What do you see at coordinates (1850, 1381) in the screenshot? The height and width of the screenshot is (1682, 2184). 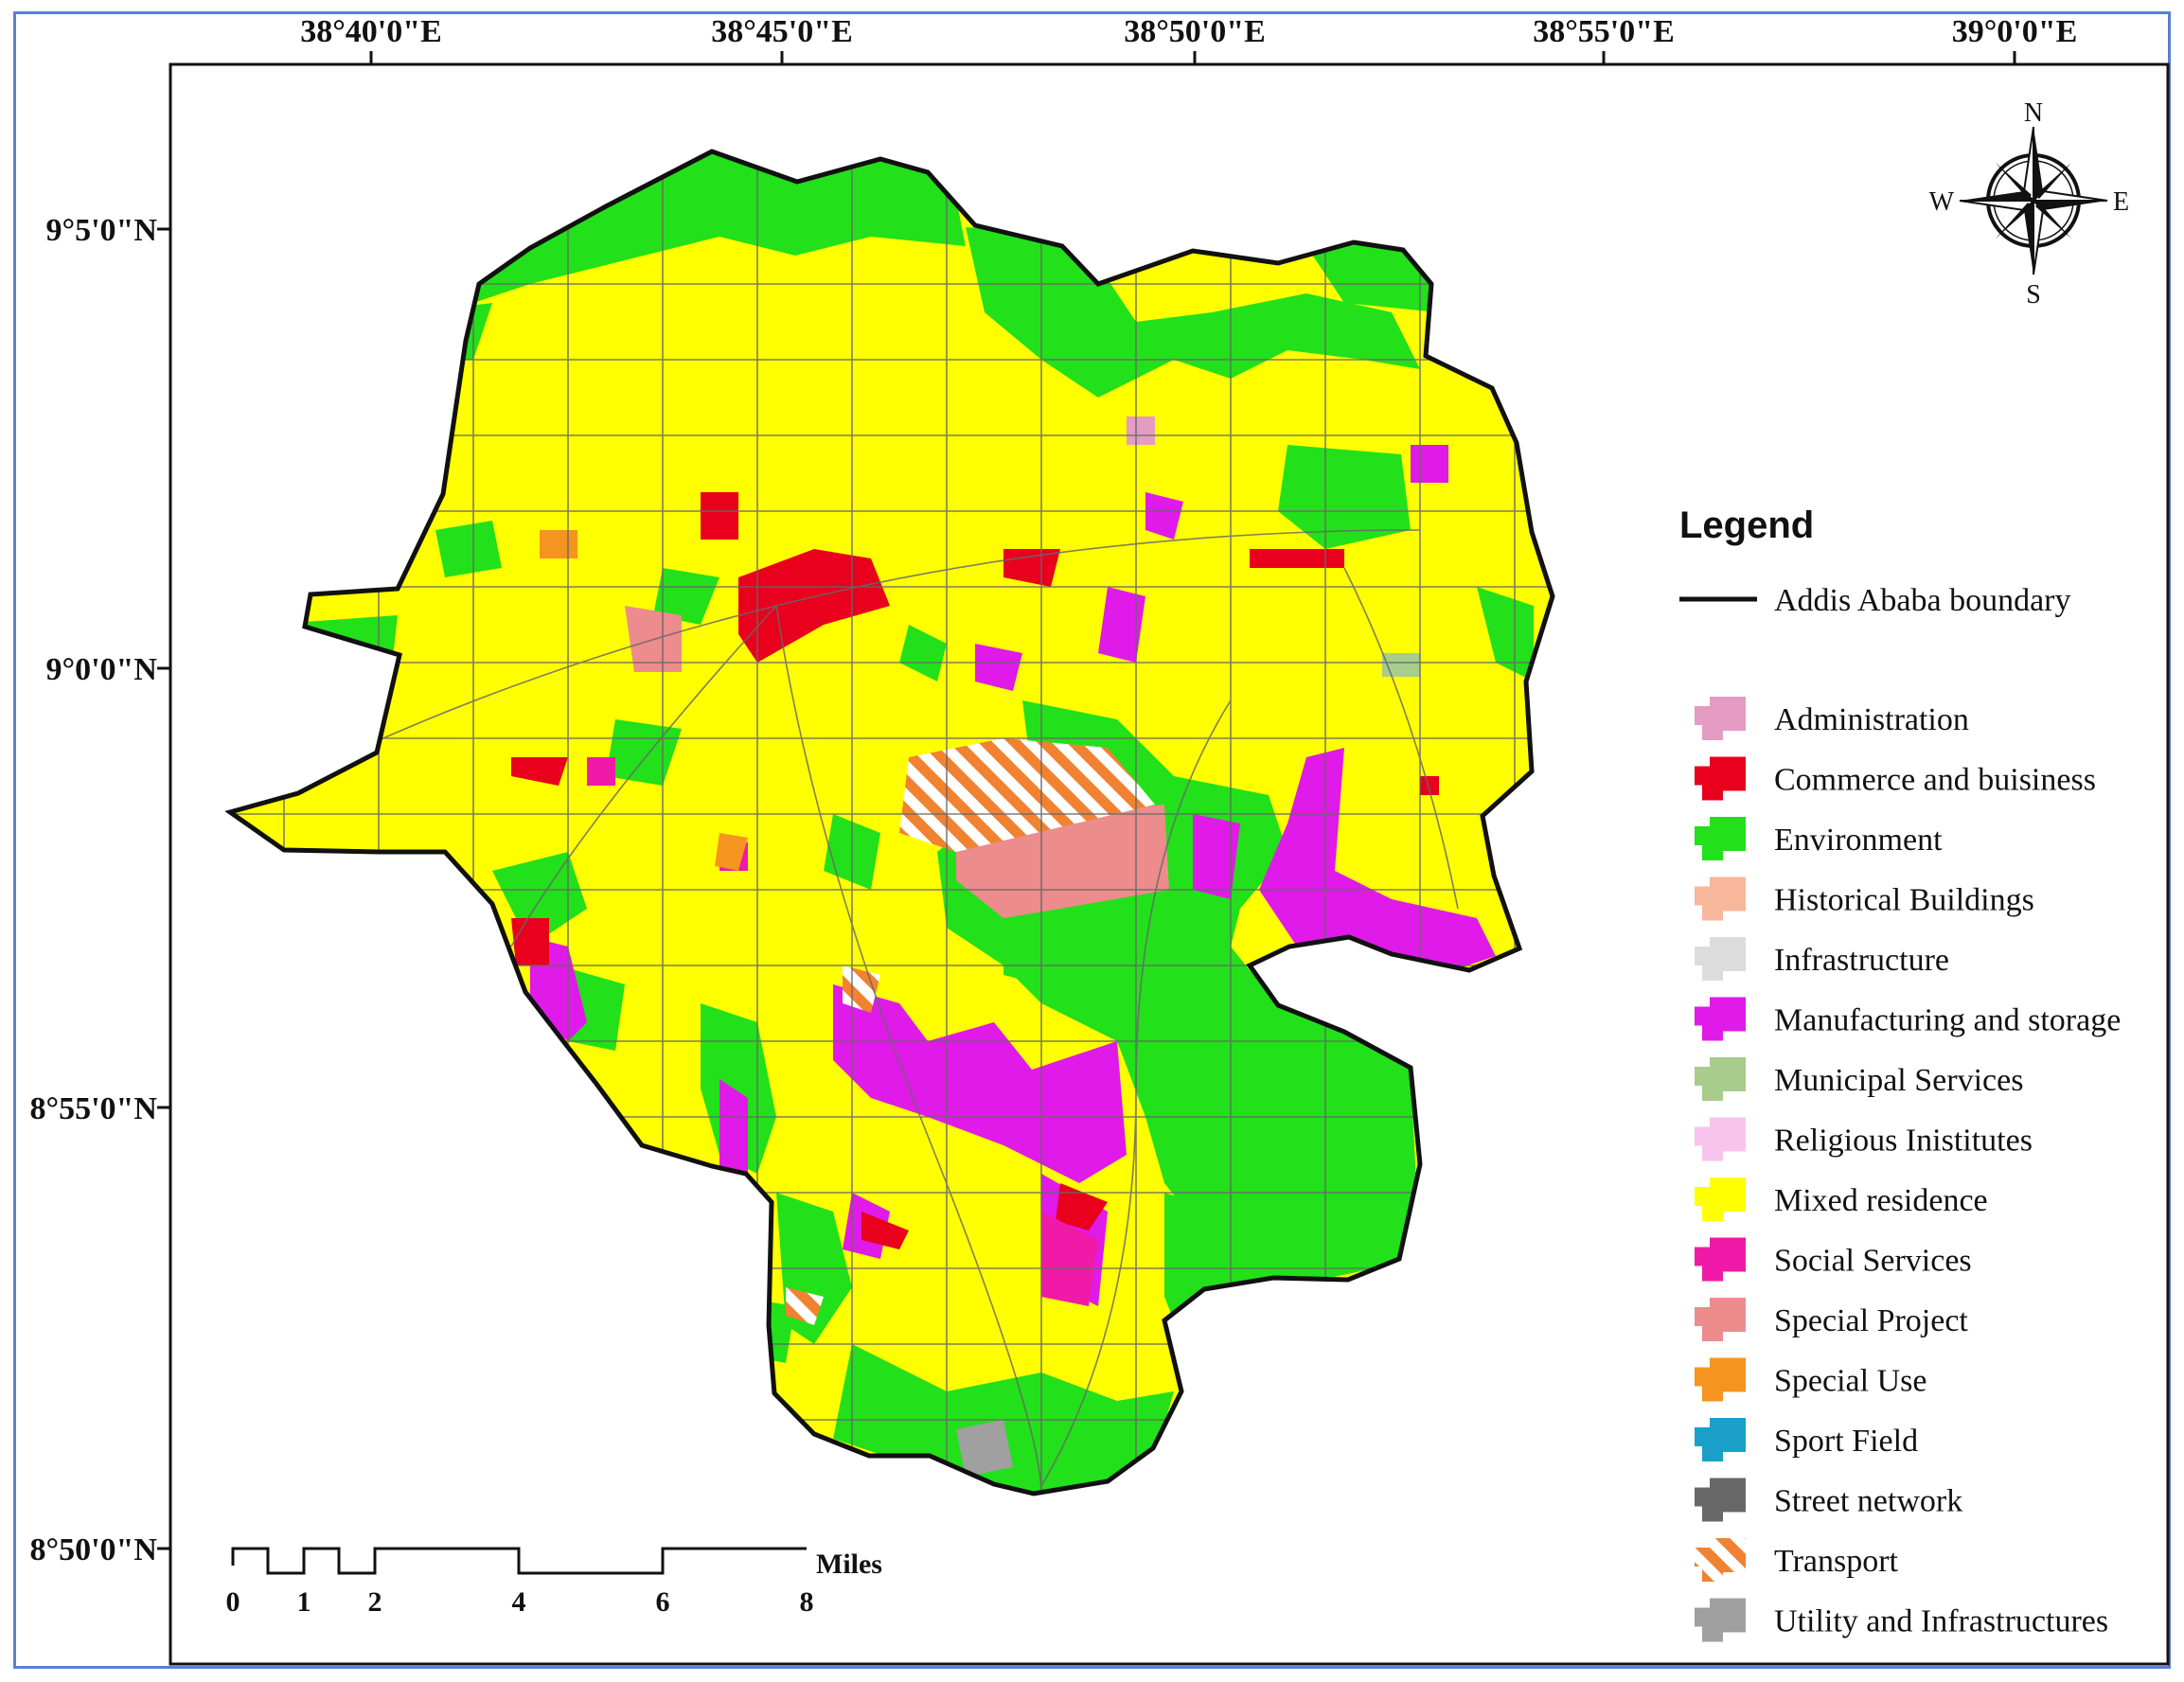 I see `legend-label-11: Special Use` at bounding box center [1850, 1381].